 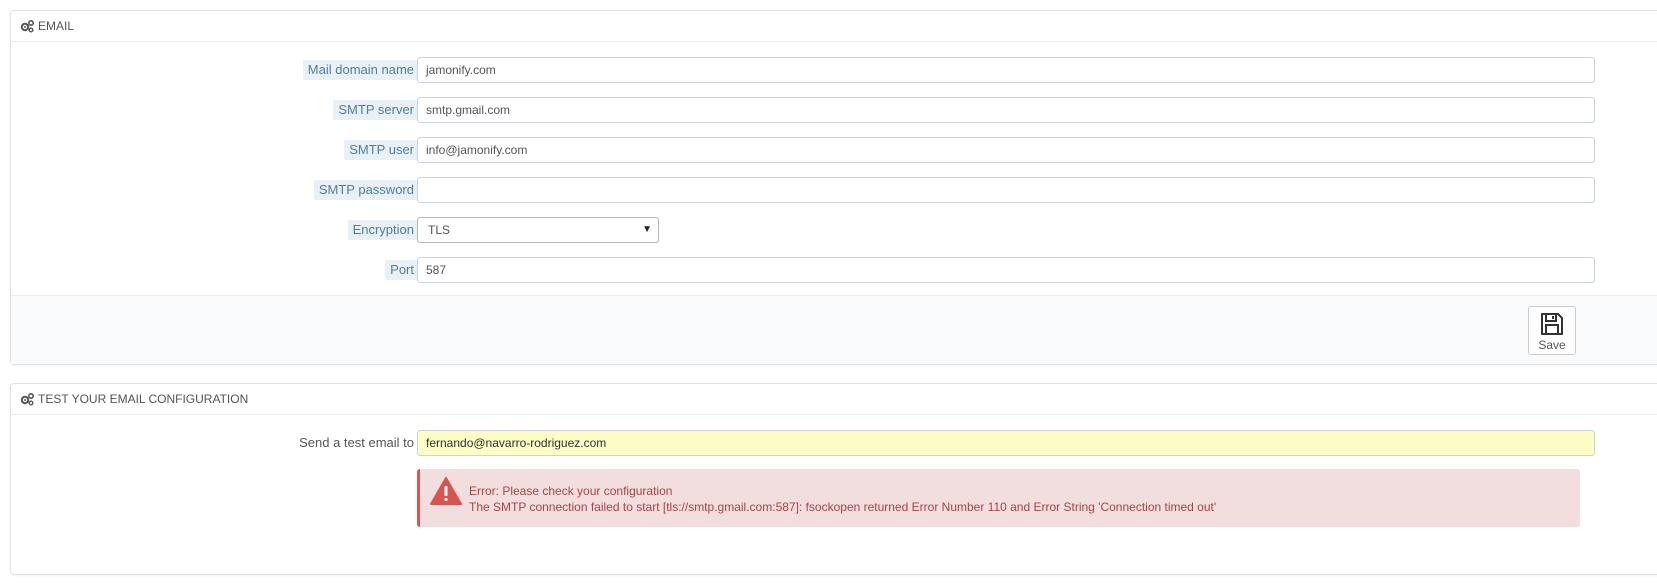 What do you see at coordinates (376, 110) in the screenshot?
I see `smtp-server-label: SMTP server` at bounding box center [376, 110].